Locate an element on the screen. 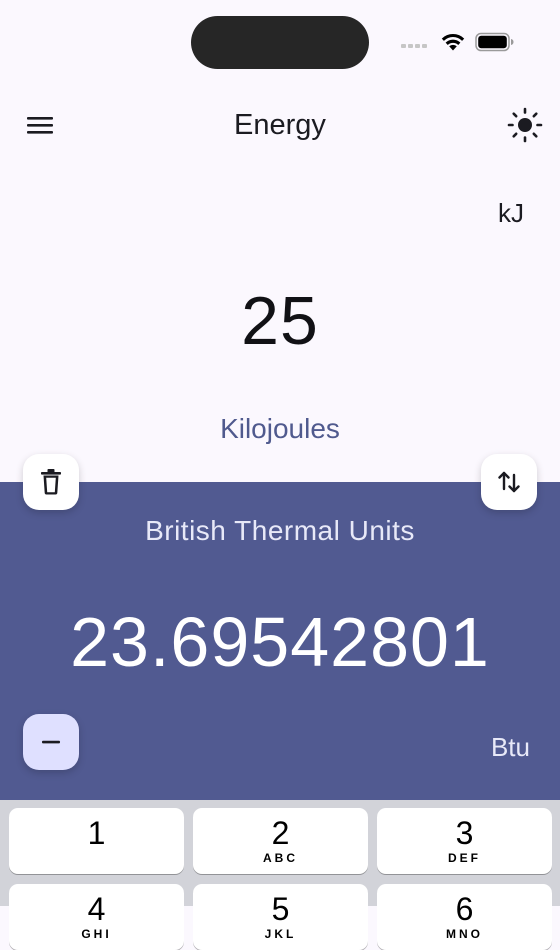 This screenshot has width=560, height=950. input-unit-symbol: kJ is located at coordinates (511, 213).